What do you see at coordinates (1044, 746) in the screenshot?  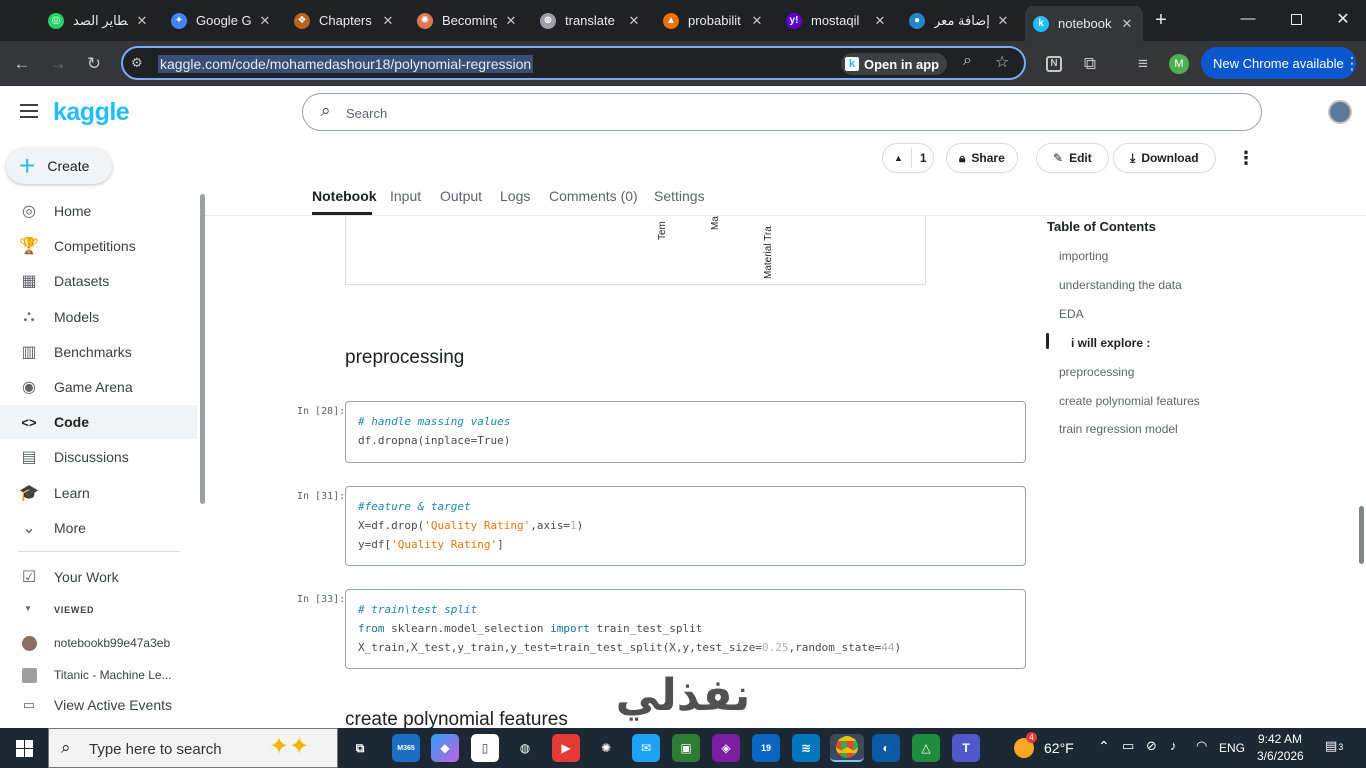 I see `weather-widget: 4 62°F` at bounding box center [1044, 746].